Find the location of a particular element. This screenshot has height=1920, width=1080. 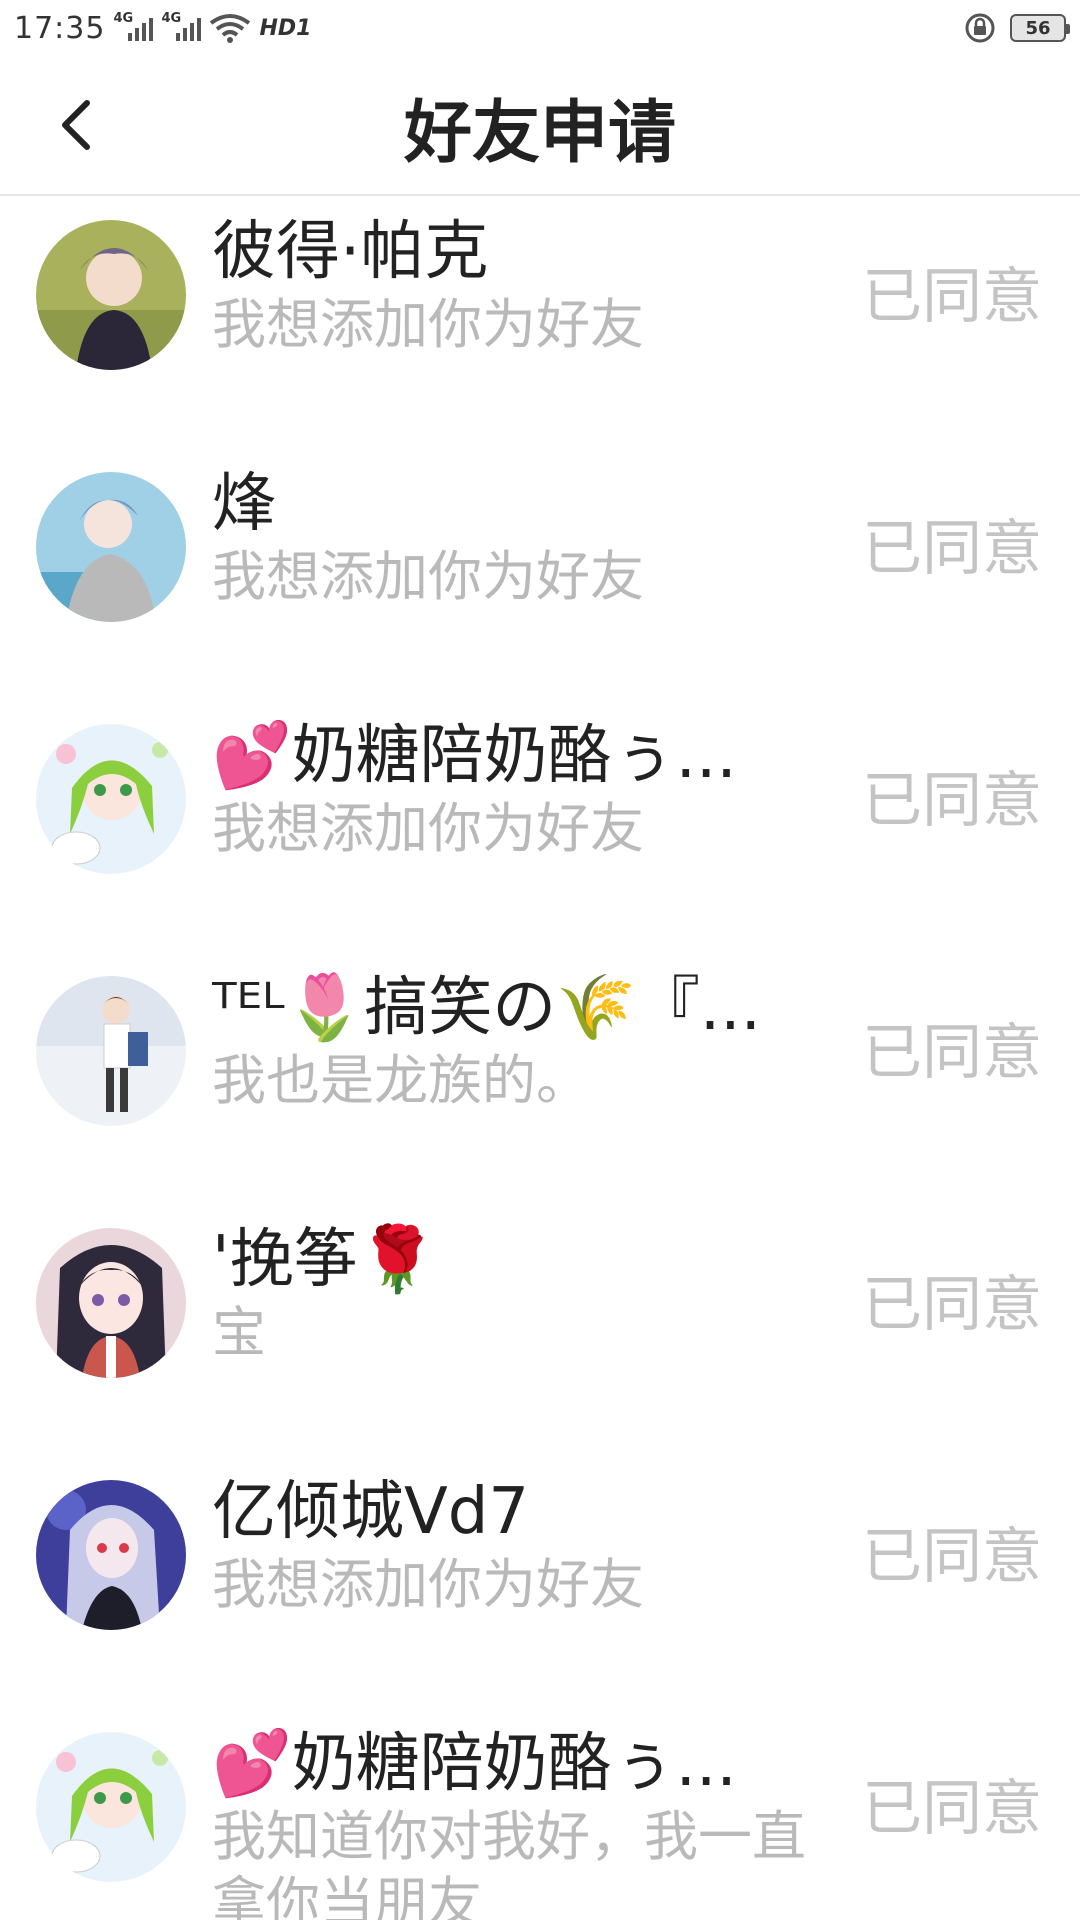

request-name: 亿倾城Vd7 is located at coordinates (371, 1512).